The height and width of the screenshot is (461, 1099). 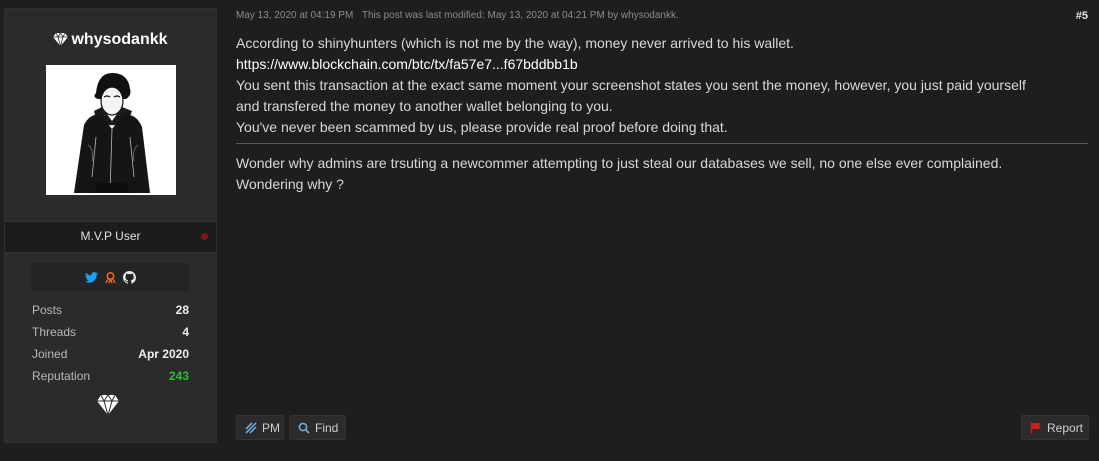 What do you see at coordinates (179, 380) in the screenshot?
I see `reputation-value: 243` at bounding box center [179, 380].